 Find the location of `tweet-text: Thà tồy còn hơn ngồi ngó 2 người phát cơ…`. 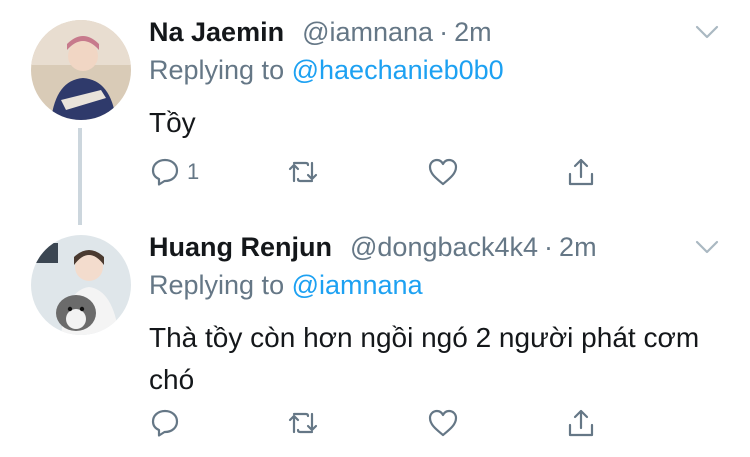

tweet-text: Thà tồy còn hơn ngồi ngó 2 người phát cơ… is located at coordinates (424, 358).